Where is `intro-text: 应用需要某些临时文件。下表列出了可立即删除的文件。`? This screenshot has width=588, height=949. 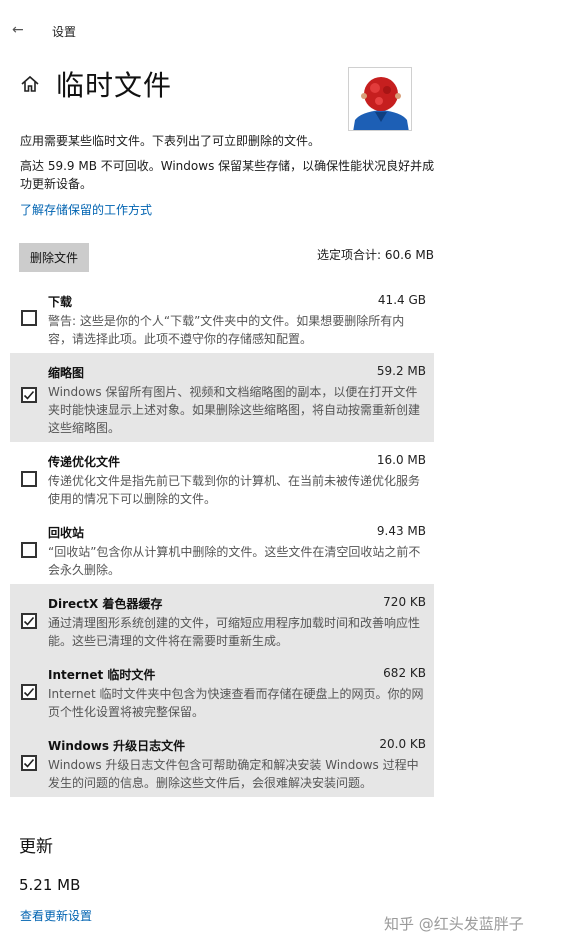
intro-text: 应用需要某些临时文件。下表列出了可立即删除的文件。 is located at coordinates (170, 141).